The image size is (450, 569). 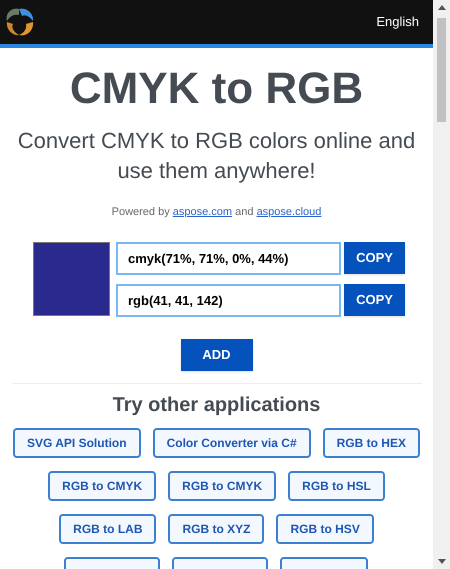 I want to click on app-button: RGB to HSL, so click(x=336, y=485).